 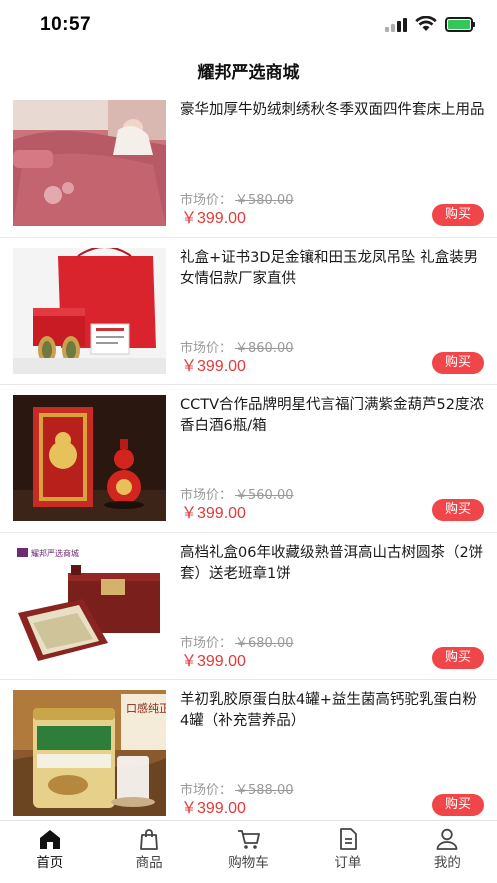 What do you see at coordinates (348, 839) in the screenshot?
I see `order-document-icon` at bounding box center [348, 839].